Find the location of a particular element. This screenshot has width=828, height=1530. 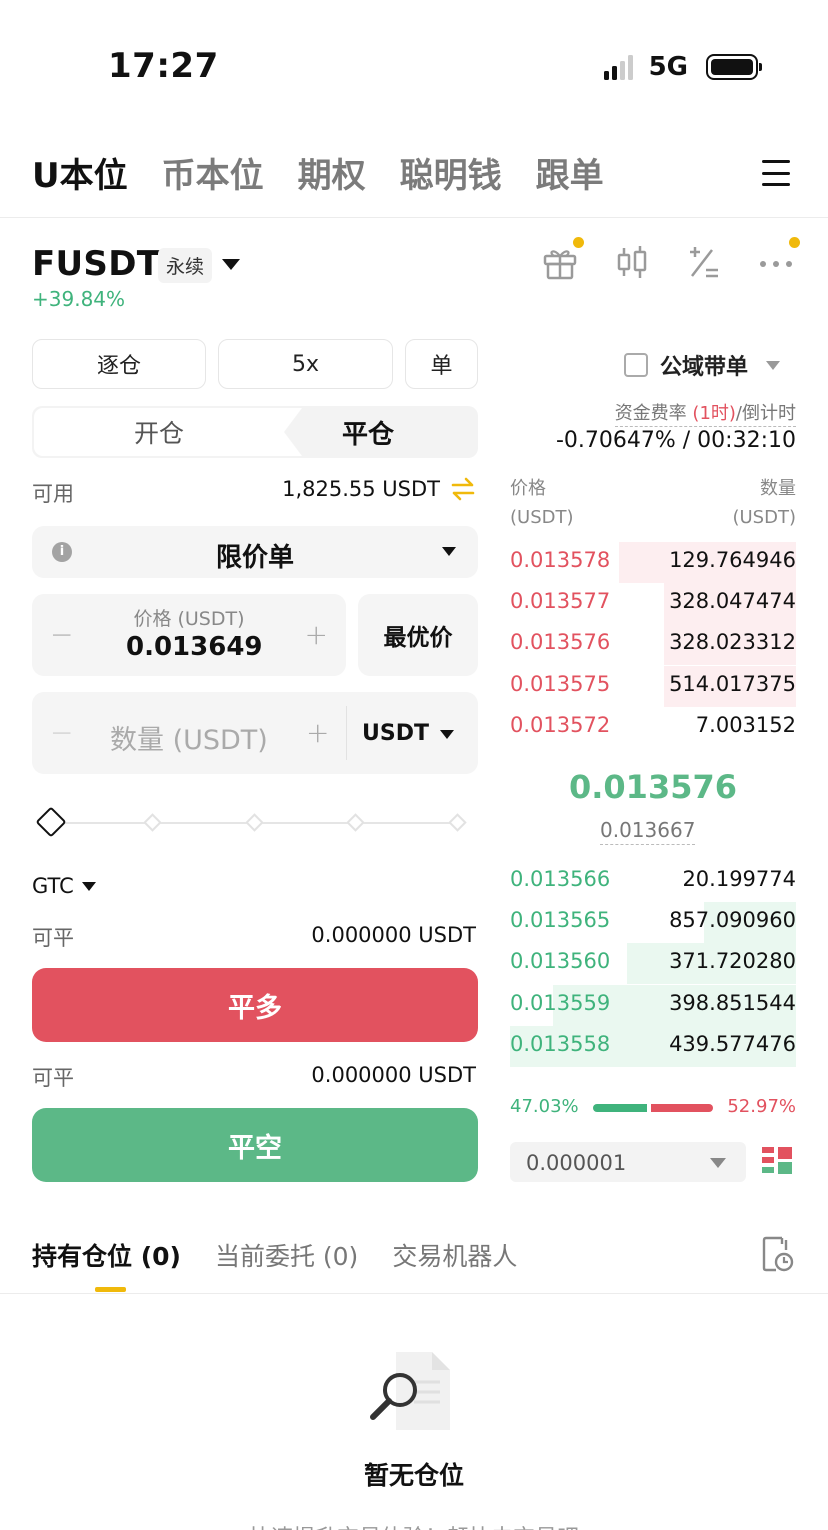

ask-row: 0.013578 129.764946 is located at coordinates (653, 562).